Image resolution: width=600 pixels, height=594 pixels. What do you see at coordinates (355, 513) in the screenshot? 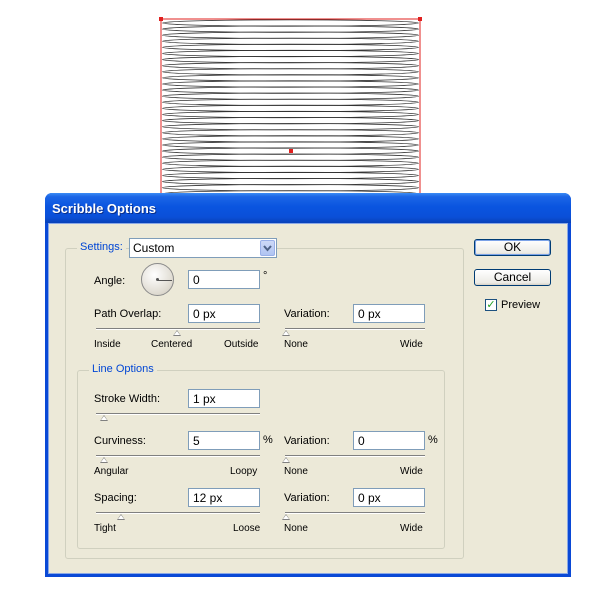
I see `spacing-variation-slider-track` at bounding box center [355, 513].